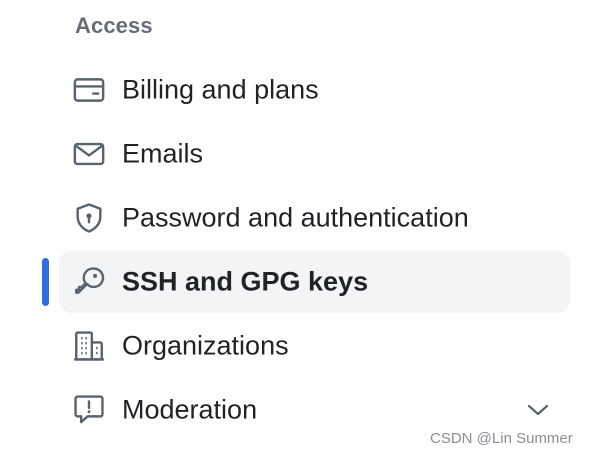 Image resolution: width=590 pixels, height=454 pixels. What do you see at coordinates (314, 346) in the screenshot?
I see `sidebar-item-organizations: Organizations` at bounding box center [314, 346].